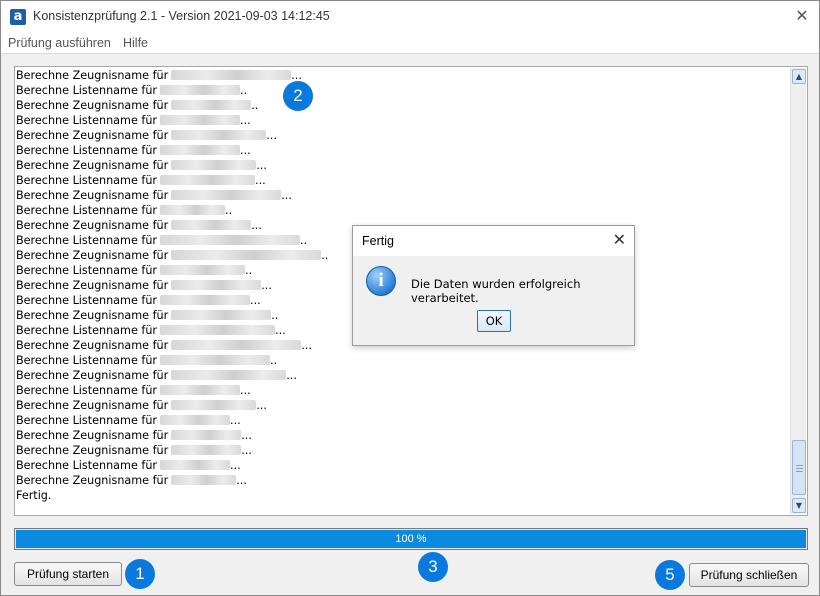  What do you see at coordinates (749, 575) in the screenshot?
I see `close-check-button: Prüfung schließen` at bounding box center [749, 575].